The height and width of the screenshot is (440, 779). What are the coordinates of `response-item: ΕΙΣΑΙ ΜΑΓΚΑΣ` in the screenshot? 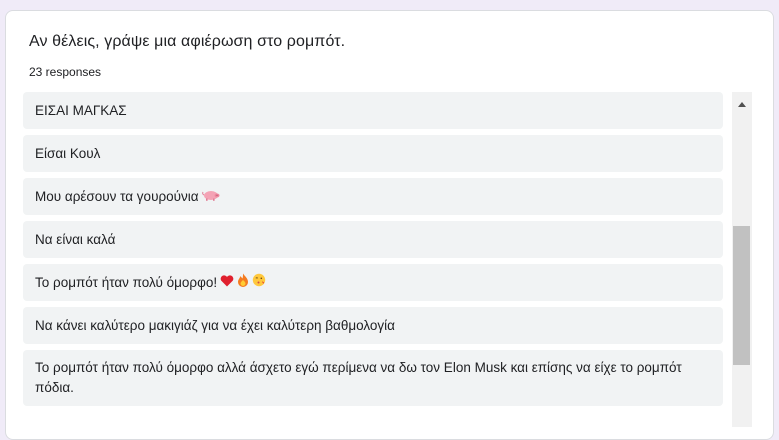 It's located at (373, 110).